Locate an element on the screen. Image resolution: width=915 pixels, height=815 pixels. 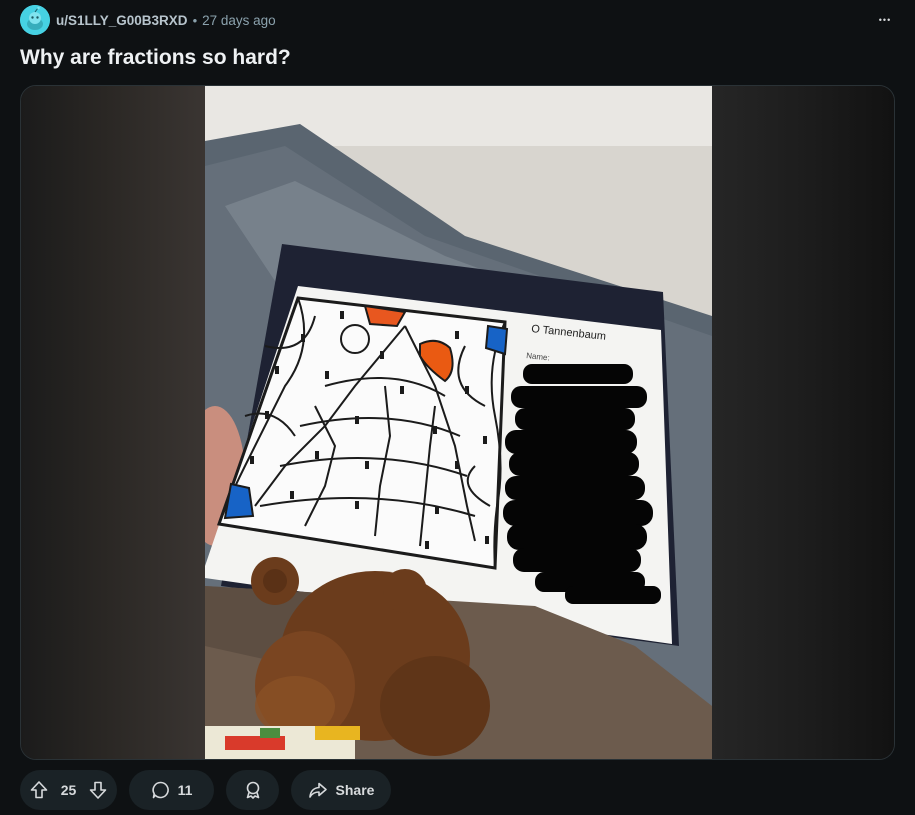
share-arrow-icon is located at coordinates (317, 790).